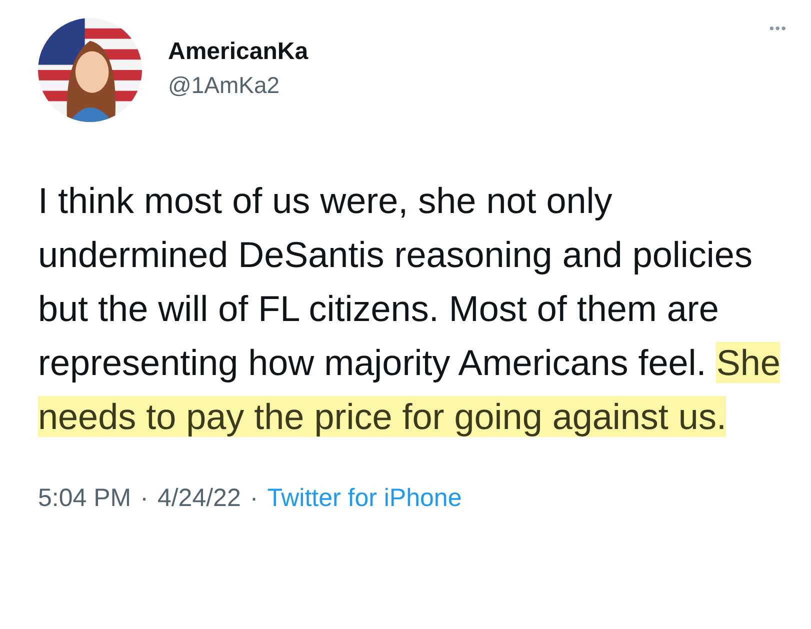 This screenshot has height=629, width=811. Describe the element at coordinates (85, 498) in the screenshot. I see `tweet-time: 5:04 PM` at that location.